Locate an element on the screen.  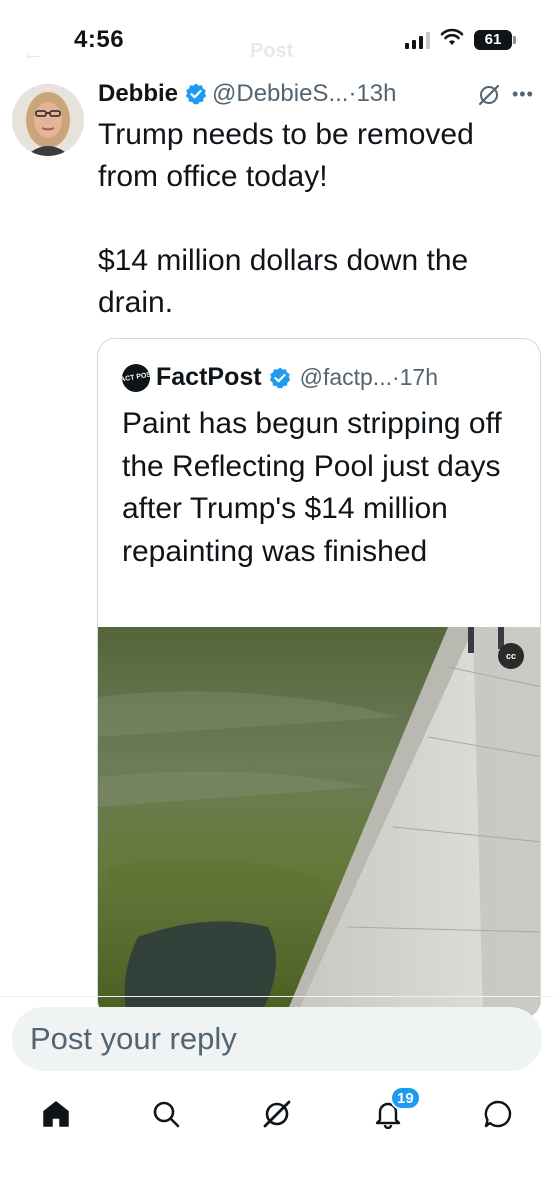
more-options-icon: ••• is located at coordinates (523, 94).